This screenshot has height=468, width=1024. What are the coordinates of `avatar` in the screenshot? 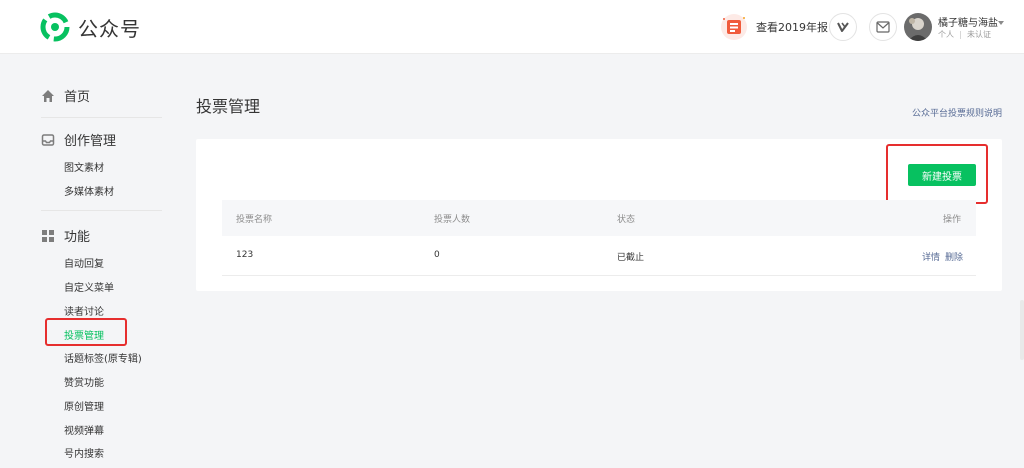 It's located at (918, 27).